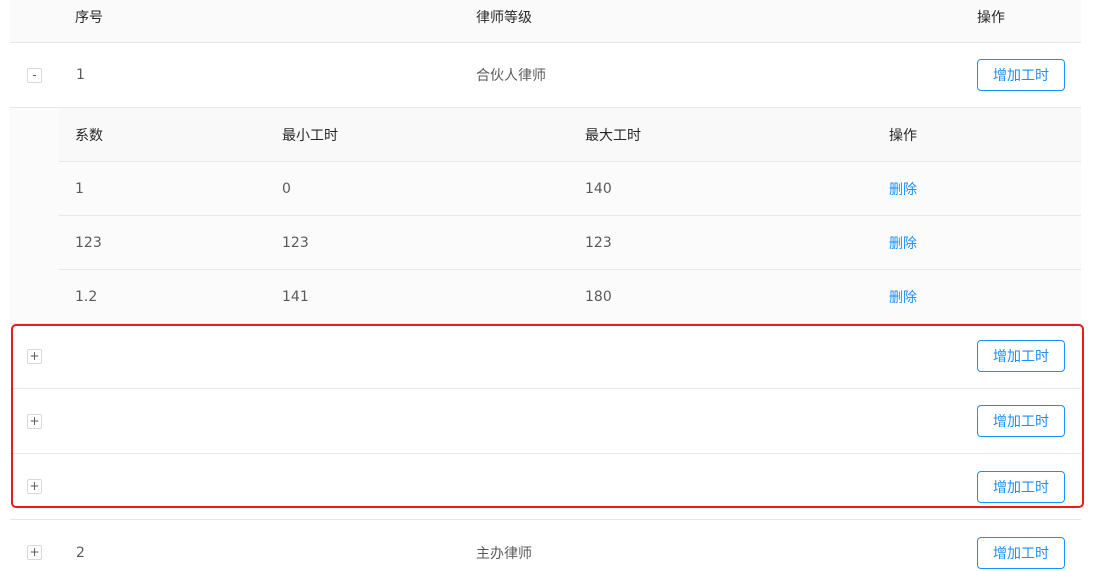 The width and height of the screenshot is (1102, 571). Describe the element at coordinates (80, 75) in the screenshot. I see `row-index: 1` at that location.